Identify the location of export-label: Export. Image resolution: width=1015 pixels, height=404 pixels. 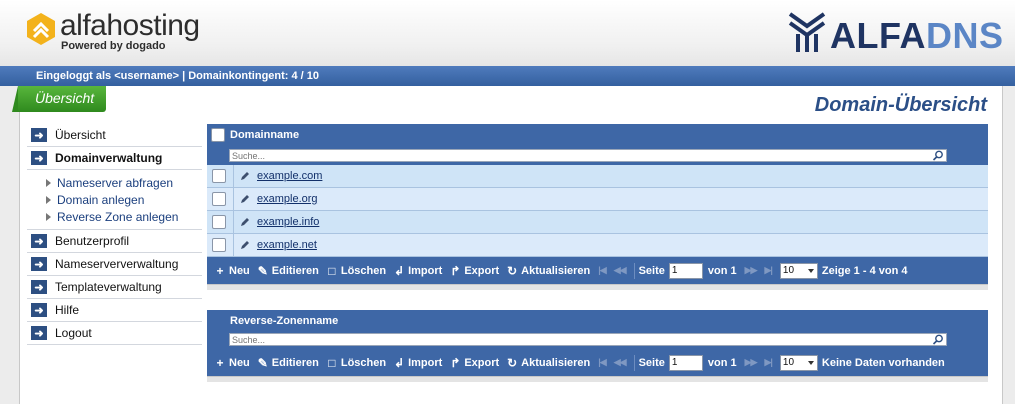
(482, 362).